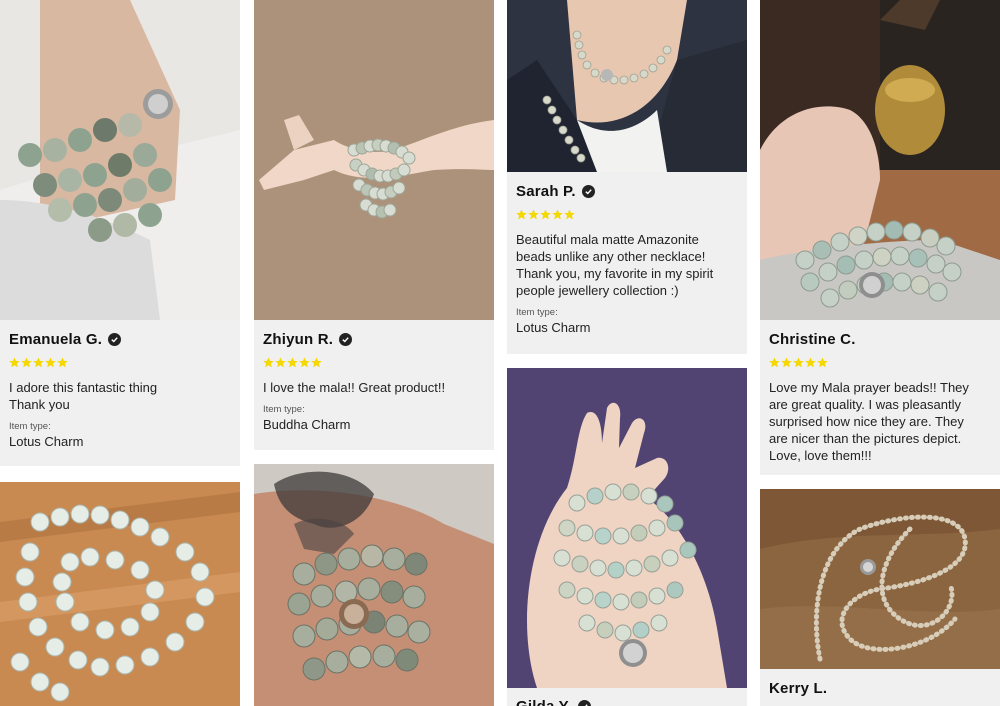  What do you see at coordinates (307, 424) in the screenshot?
I see `item-type-value: Buddha Charm` at bounding box center [307, 424].